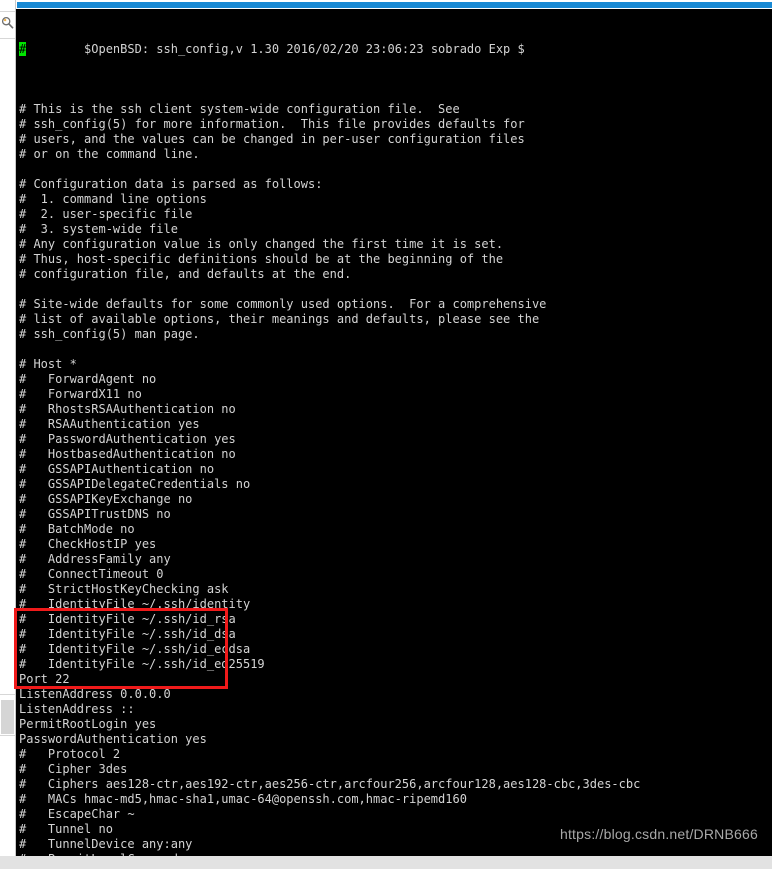 The image size is (772, 869). I want to click on code-line: # RhostsRSAAuthentication no, so click(127, 409).